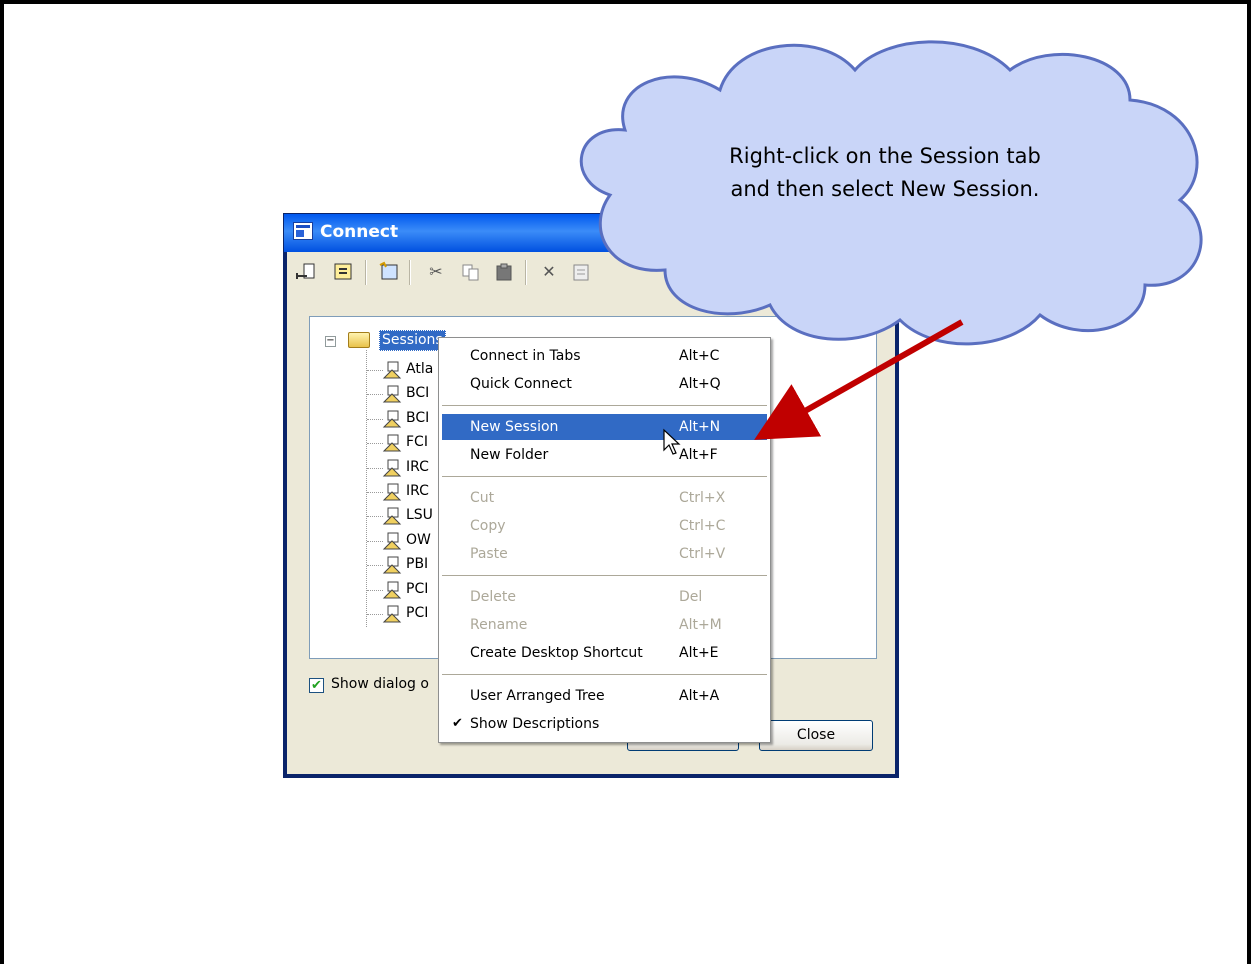 This screenshot has height=964, width=1251. I want to click on callout-line-2: and then select New Session., so click(885, 189).